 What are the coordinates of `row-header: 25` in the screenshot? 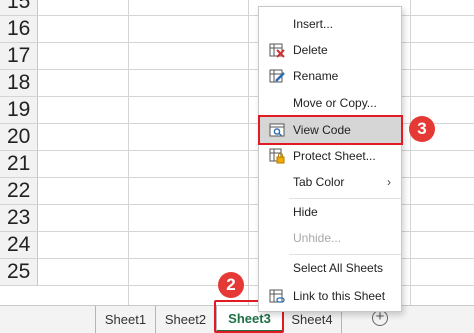 It's located at (19, 272).